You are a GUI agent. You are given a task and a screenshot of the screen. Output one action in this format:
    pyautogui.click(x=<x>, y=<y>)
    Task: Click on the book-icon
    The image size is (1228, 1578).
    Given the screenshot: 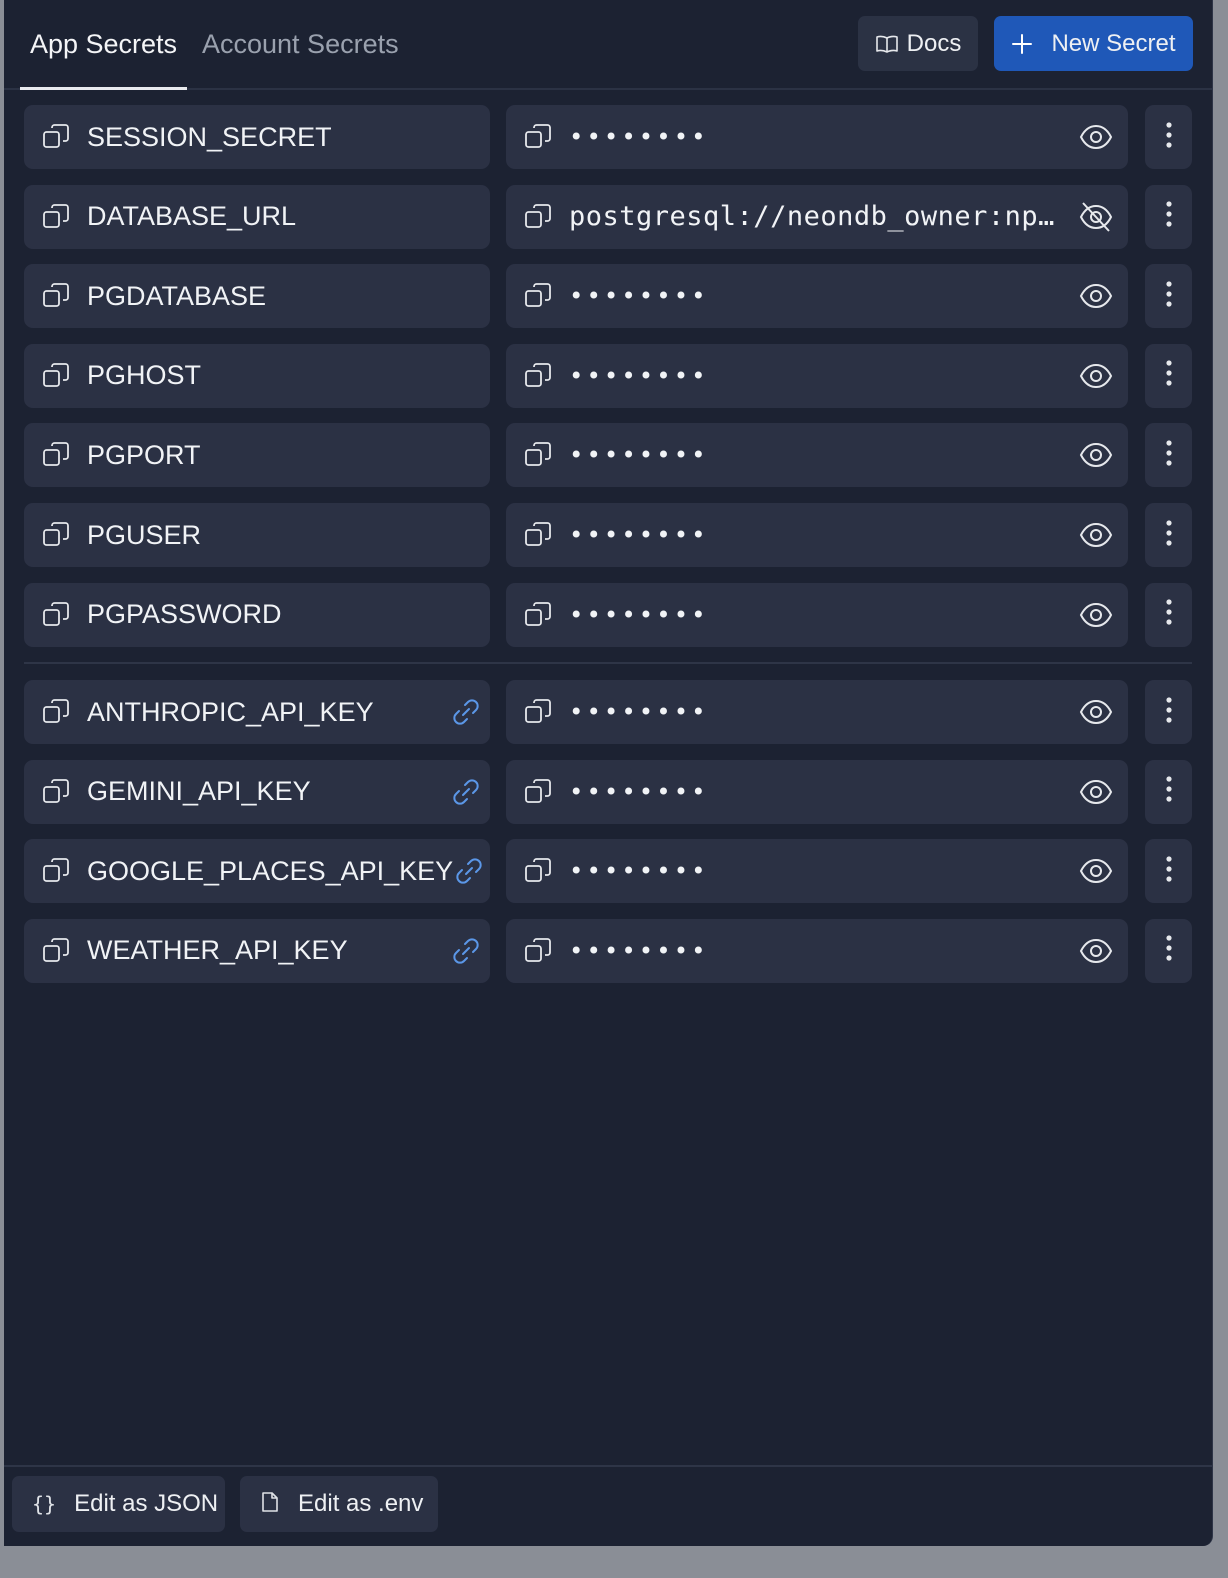 What is the action you would take?
    pyautogui.click(x=886, y=44)
    